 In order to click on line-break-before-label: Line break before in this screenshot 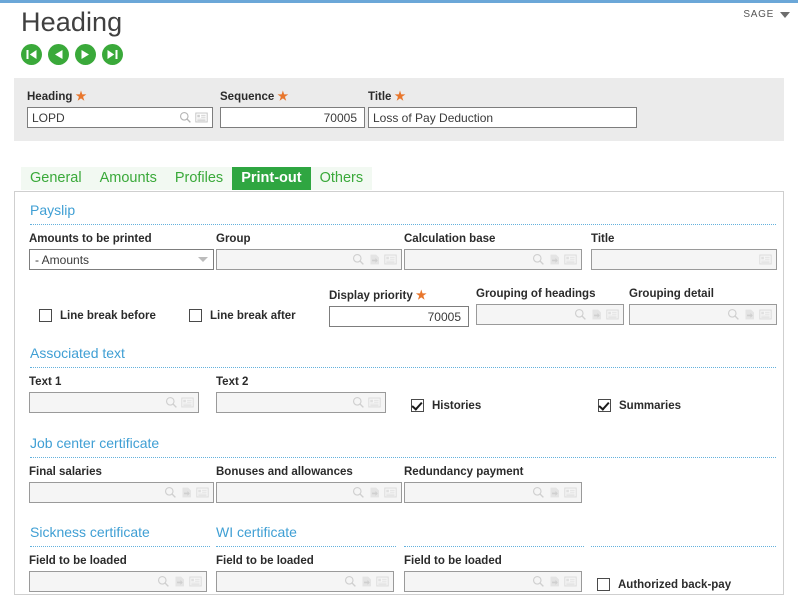, I will do `click(108, 315)`.